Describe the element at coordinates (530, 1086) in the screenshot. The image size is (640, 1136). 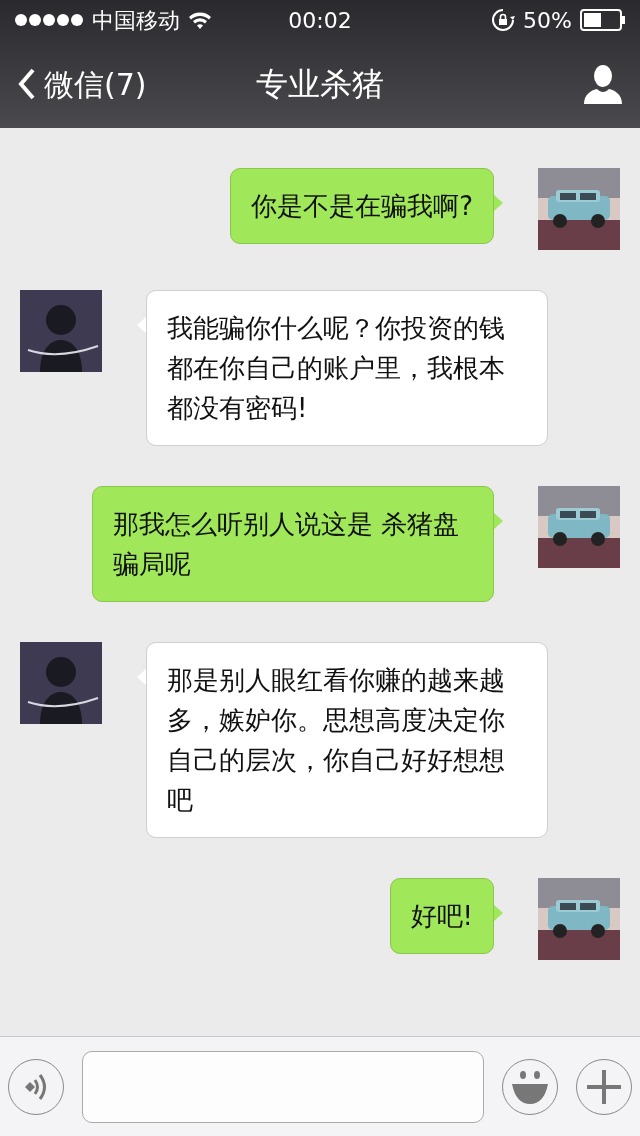
I see `smiley-icon` at that location.